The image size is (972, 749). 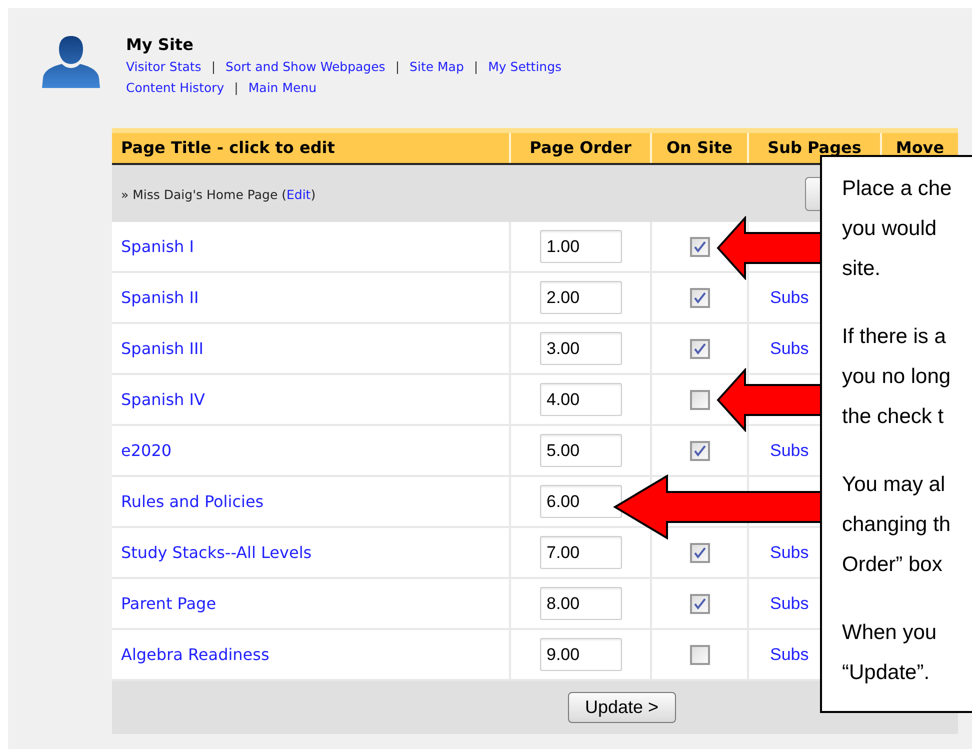 What do you see at coordinates (897, 525) in the screenshot?
I see `callout-text: changing th` at bounding box center [897, 525].